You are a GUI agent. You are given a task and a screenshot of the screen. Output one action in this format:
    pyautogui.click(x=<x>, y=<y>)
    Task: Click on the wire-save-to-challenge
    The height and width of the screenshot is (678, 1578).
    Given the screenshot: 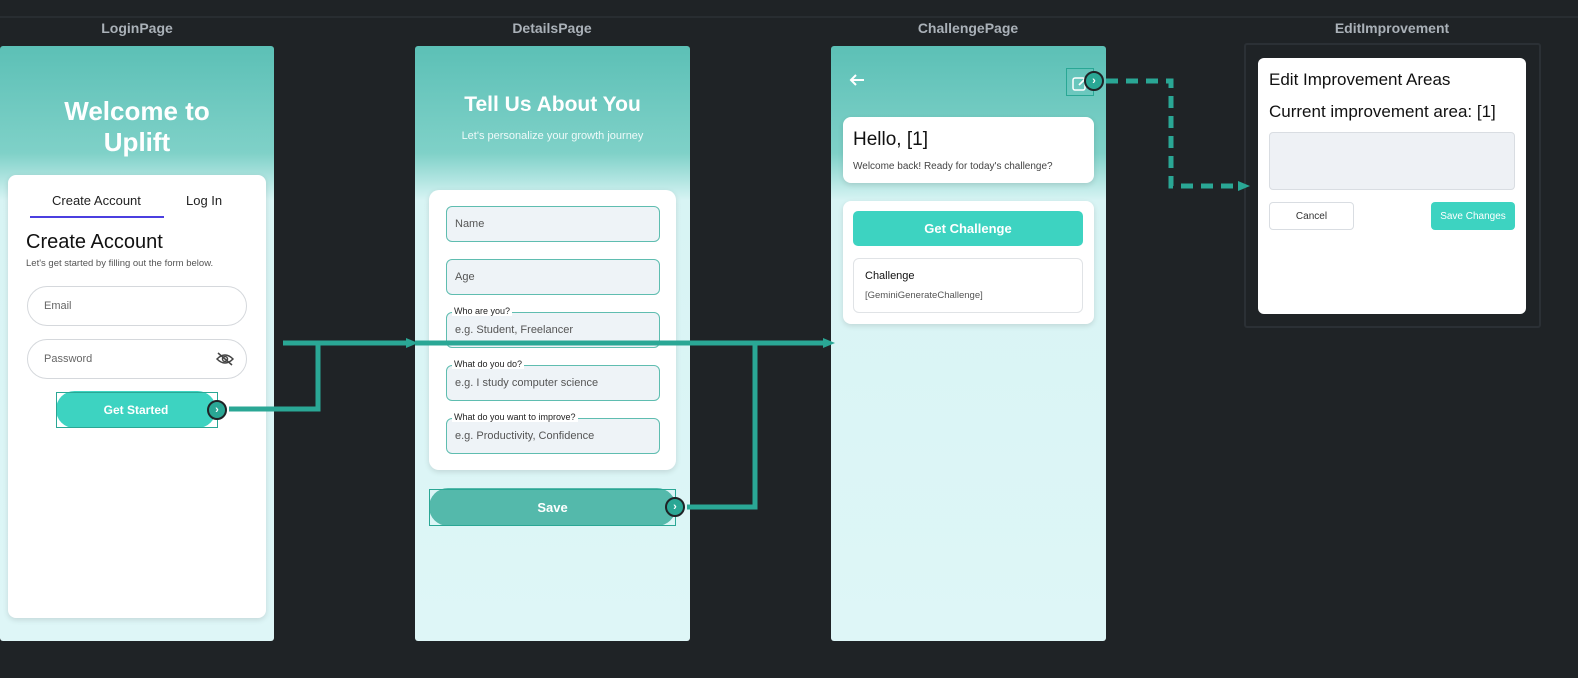 What is the action you would take?
    pyautogui.click(x=722, y=426)
    